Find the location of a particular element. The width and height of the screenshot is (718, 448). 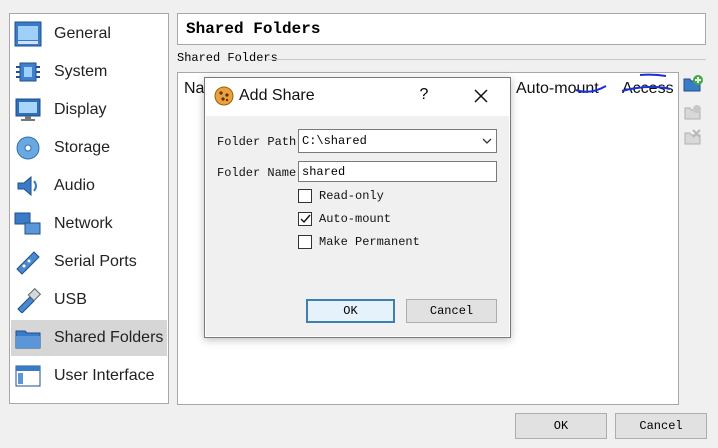

group-divider is located at coordinates (487, 59).